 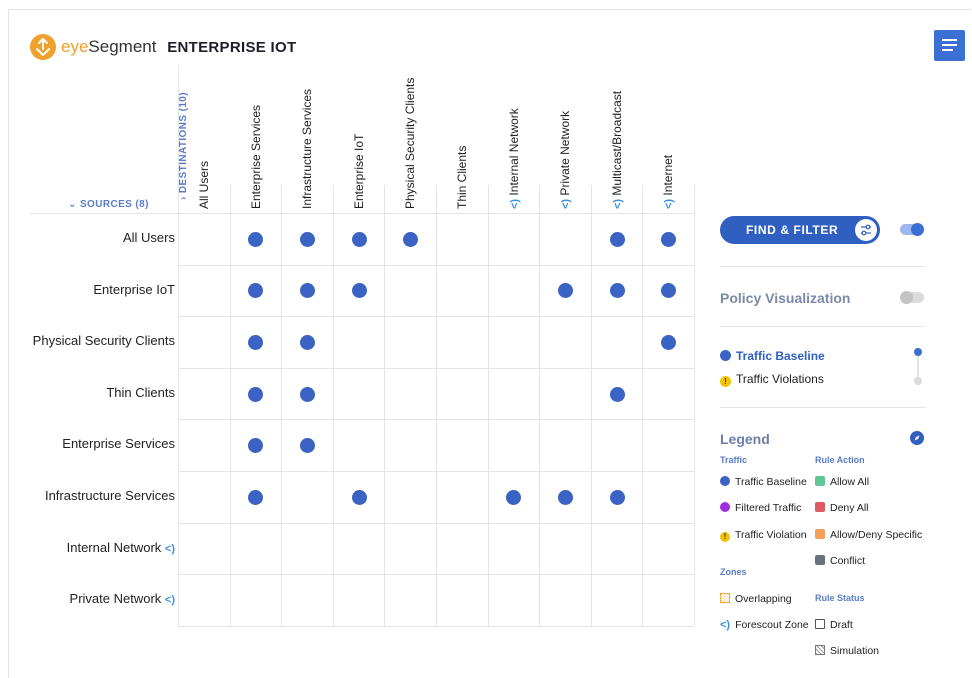 What do you see at coordinates (912, 297) in the screenshot?
I see `policy-visualization-toggle` at bounding box center [912, 297].